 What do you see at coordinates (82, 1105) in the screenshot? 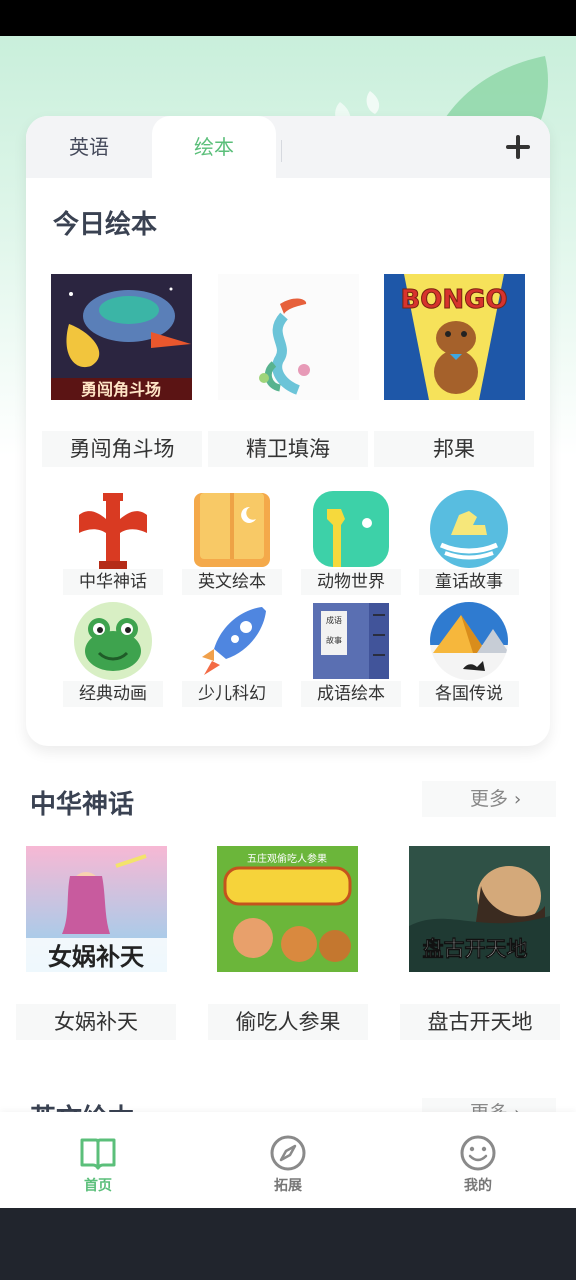
I see `section-title-english-books: 英文绘本` at bounding box center [82, 1105].